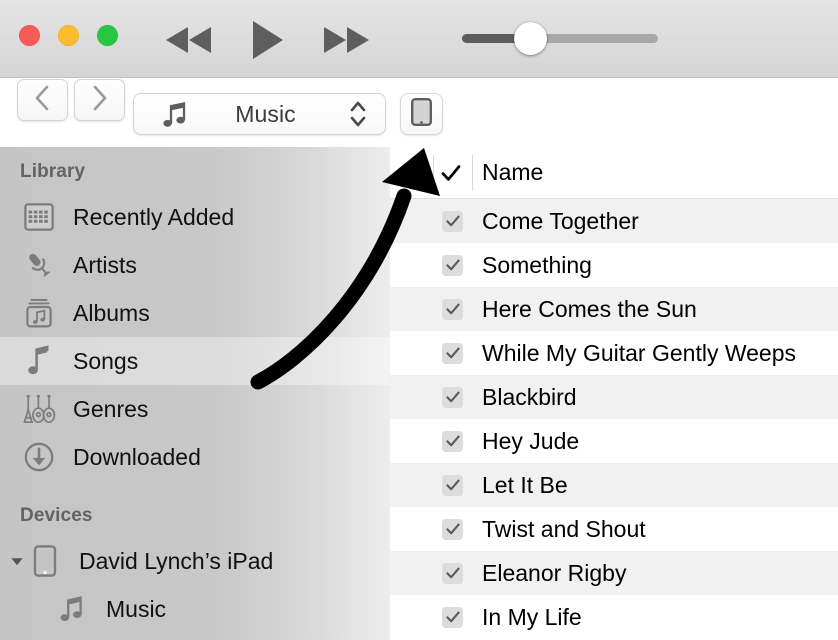 Image resolution: width=838 pixels, height=640 pixels. Describe the element at coordinates (512, 172) in the screenshot. I see `name-column-header: Name` at that location.